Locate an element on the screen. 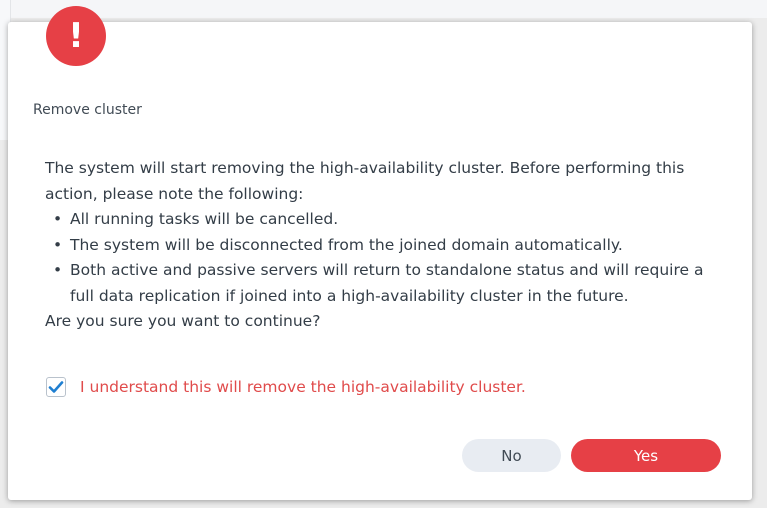  confirm-checkbox is located at coordinates (56, 387).